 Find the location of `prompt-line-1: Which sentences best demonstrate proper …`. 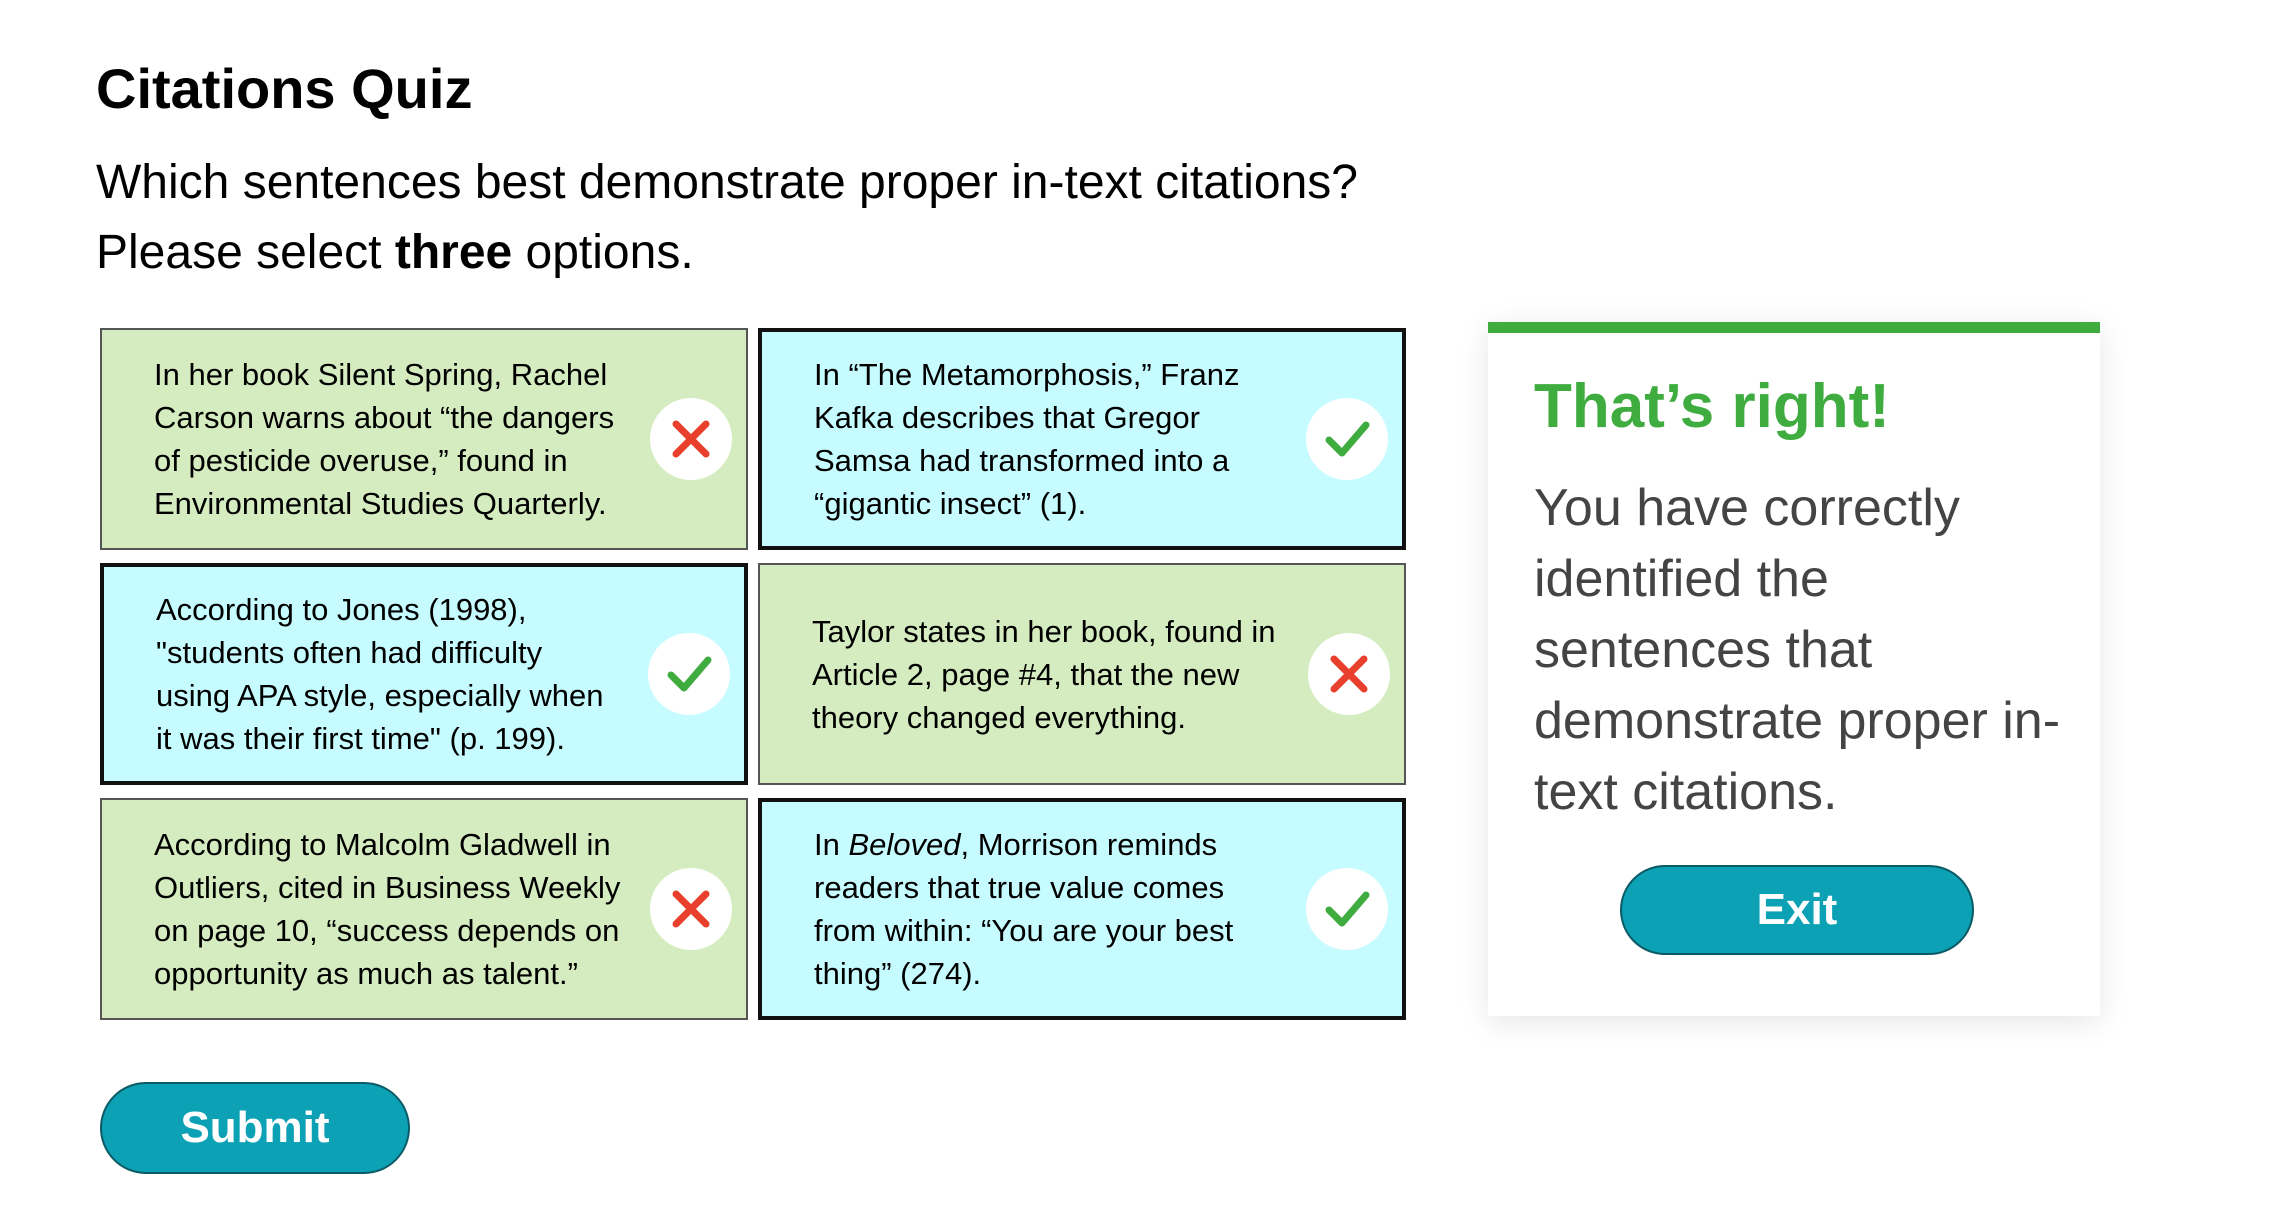

prompt-line-1: Which sentences best demonstrate proper … is located at coordinates (727, 182).